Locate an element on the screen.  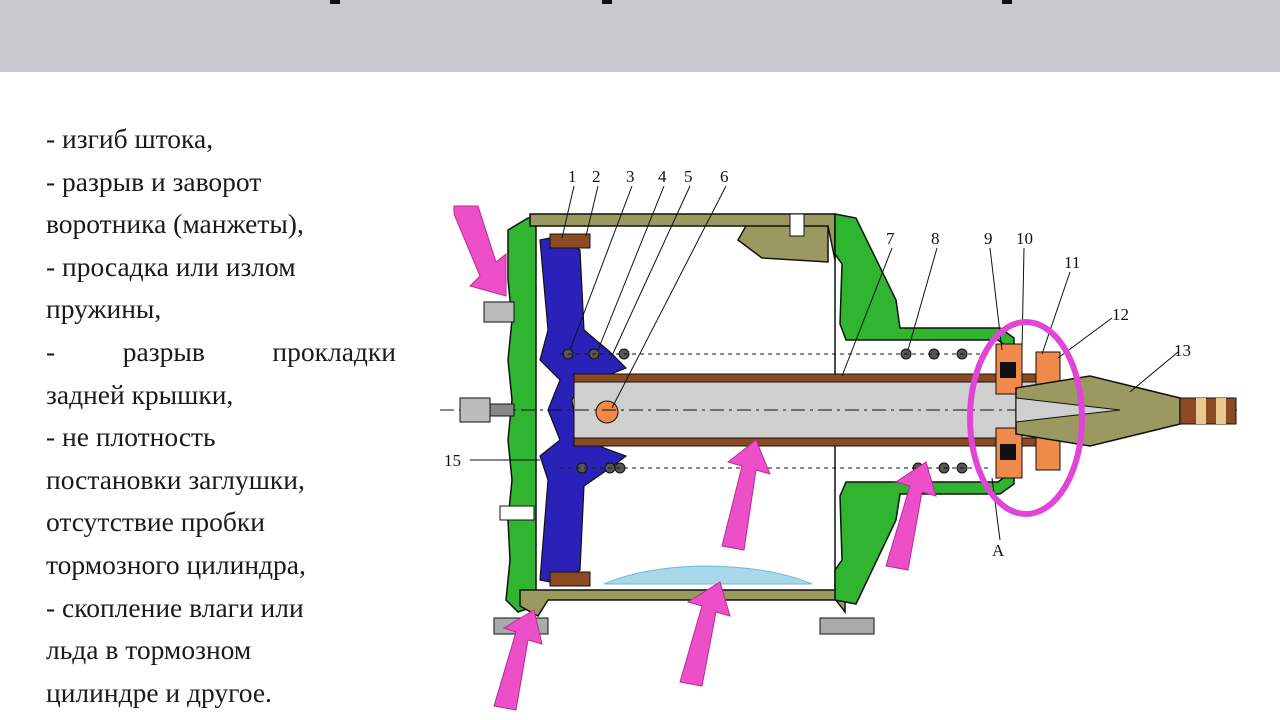
rod-fork is located at coordinates (1126, 411).